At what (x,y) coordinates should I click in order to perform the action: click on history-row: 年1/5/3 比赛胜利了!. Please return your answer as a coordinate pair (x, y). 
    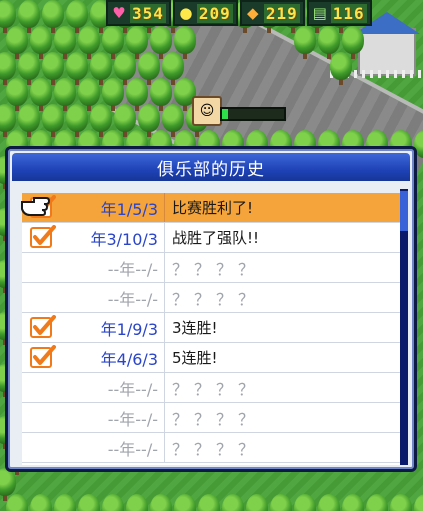
    Looking at the image, I should click on (211, 208).